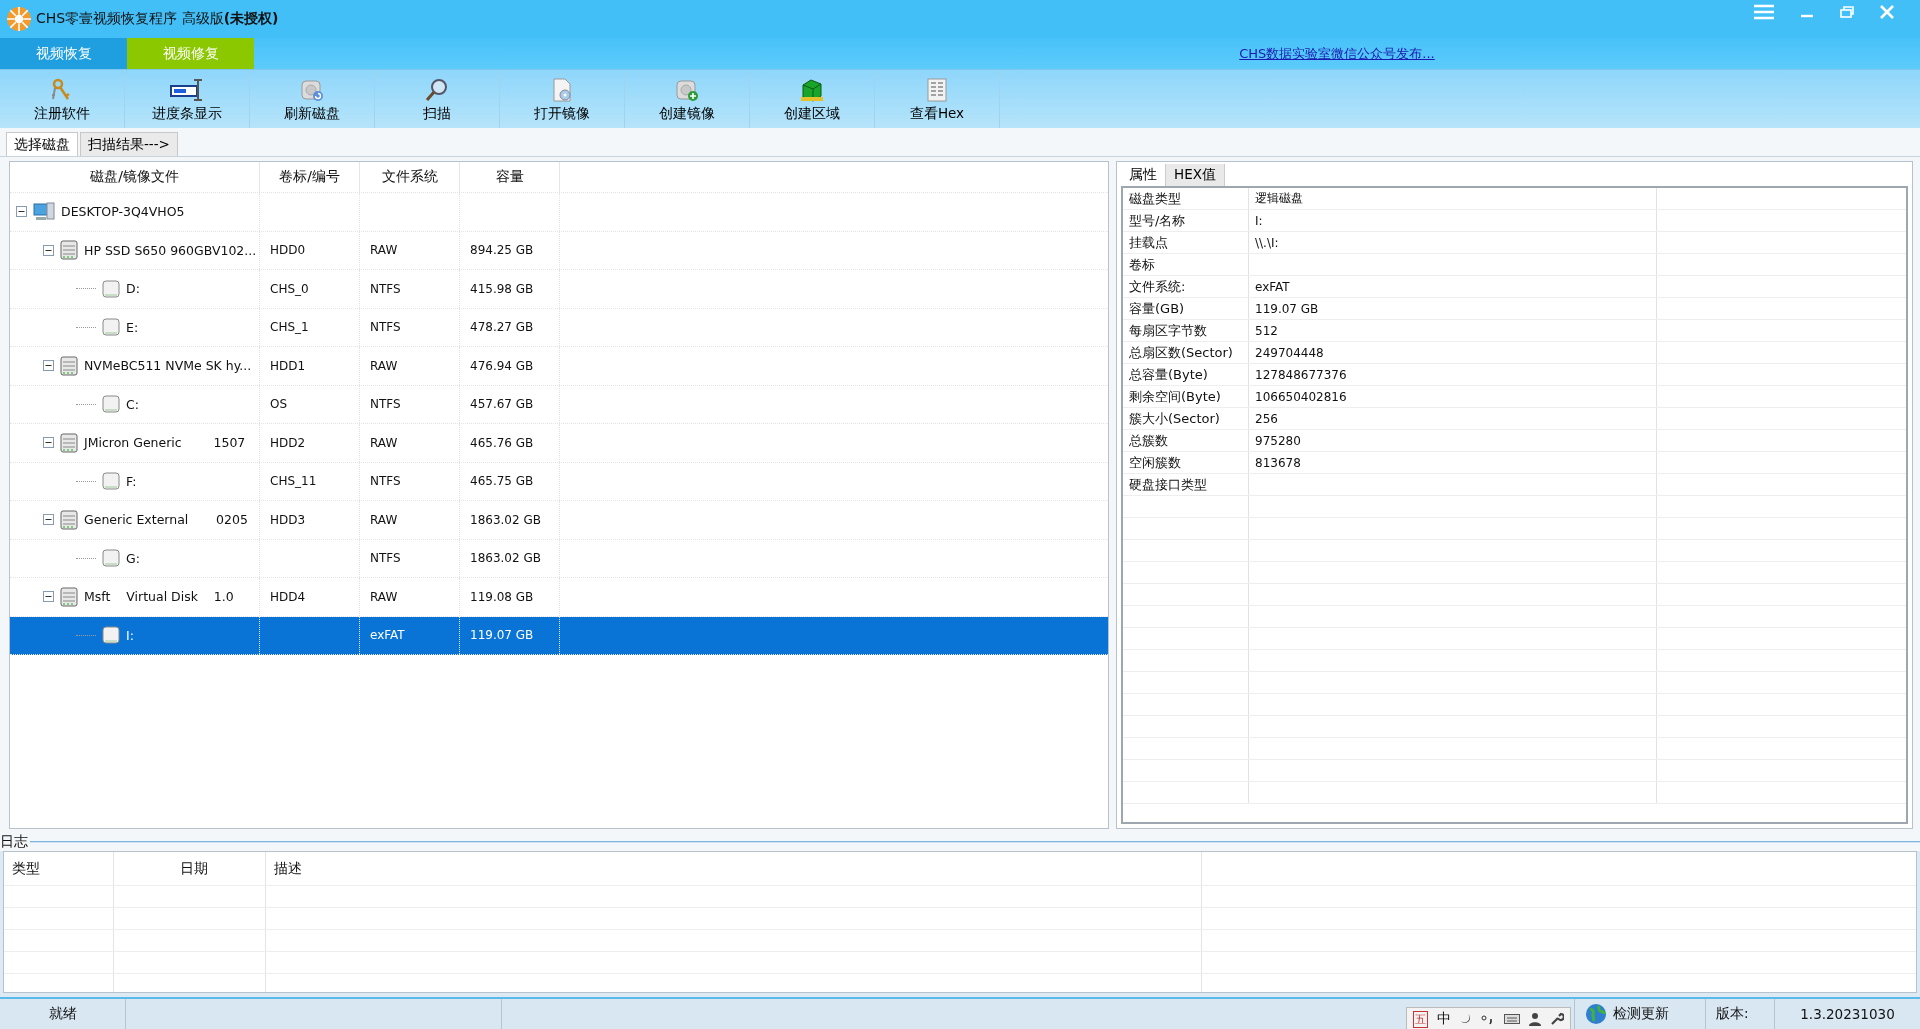 The width and height of the screenshot is (1920, 1029). What do you see at coordinates (559, 250) in the screenshot?
I see `tree-row: HP SSD S650 960GBV102... HDD0 RAW 894.25 GB` at bounding box center [559, 250].